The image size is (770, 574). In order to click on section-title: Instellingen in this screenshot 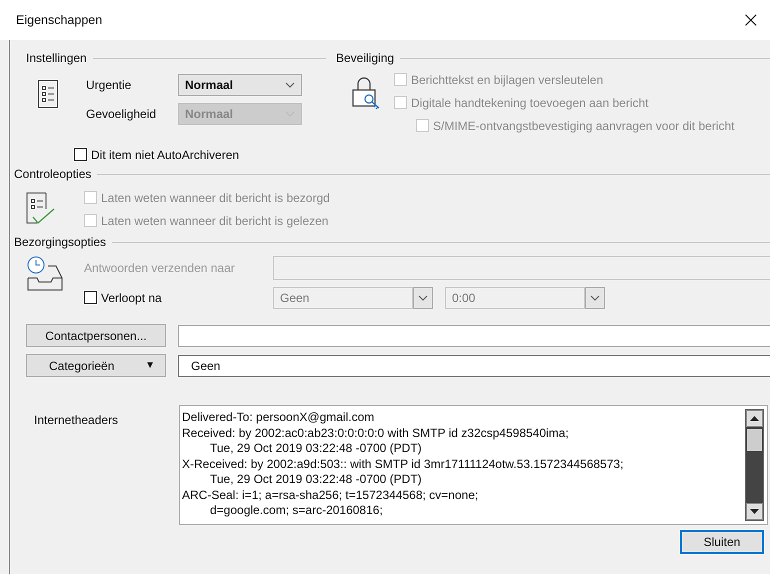, I will do `click(56, 58)`.